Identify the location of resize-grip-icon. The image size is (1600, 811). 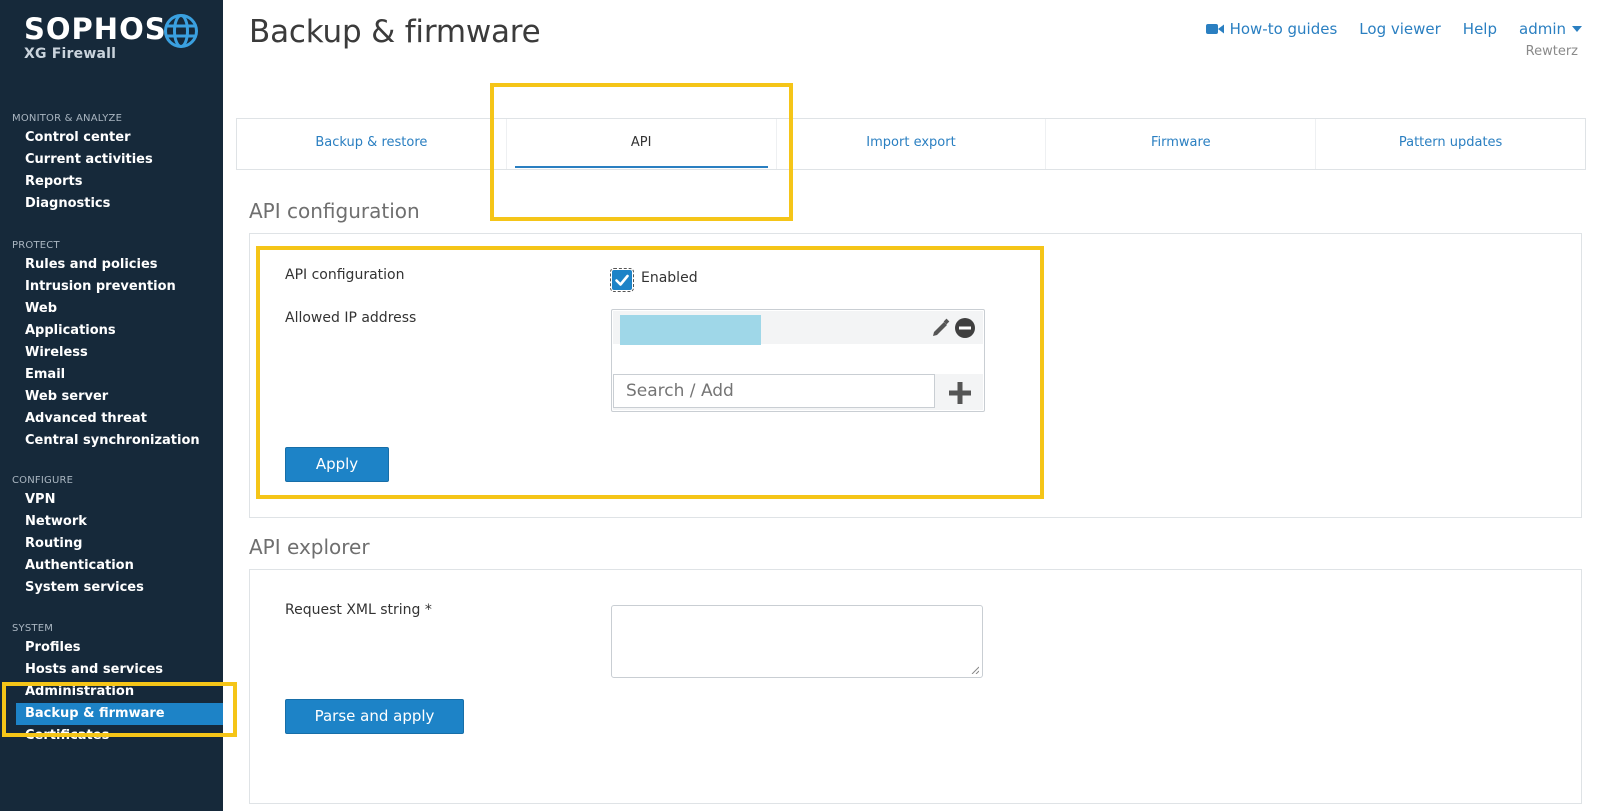
(975, 670).